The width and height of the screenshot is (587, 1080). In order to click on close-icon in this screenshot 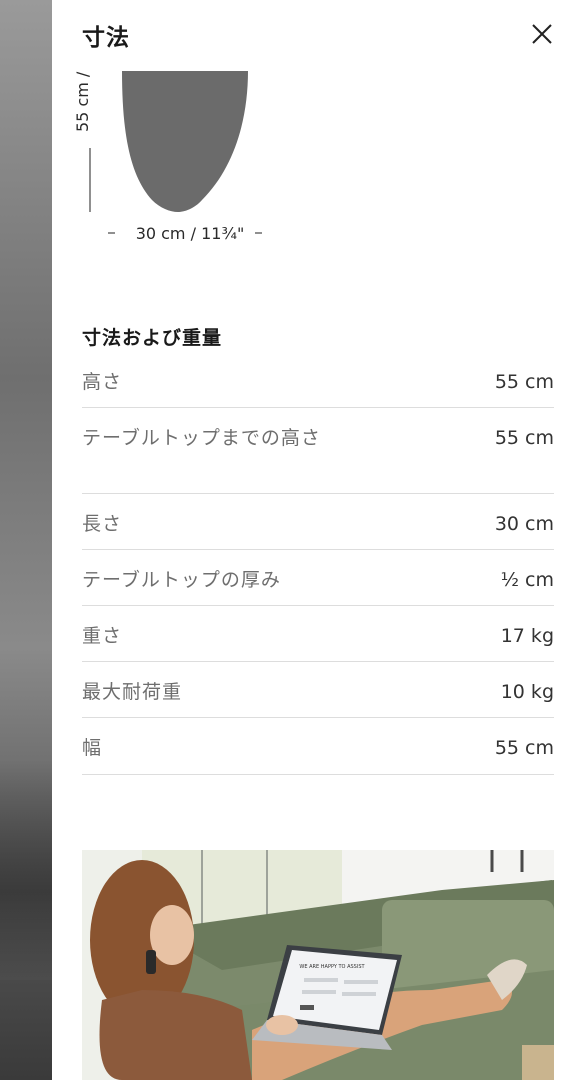, I will do `click(542, 34)`.